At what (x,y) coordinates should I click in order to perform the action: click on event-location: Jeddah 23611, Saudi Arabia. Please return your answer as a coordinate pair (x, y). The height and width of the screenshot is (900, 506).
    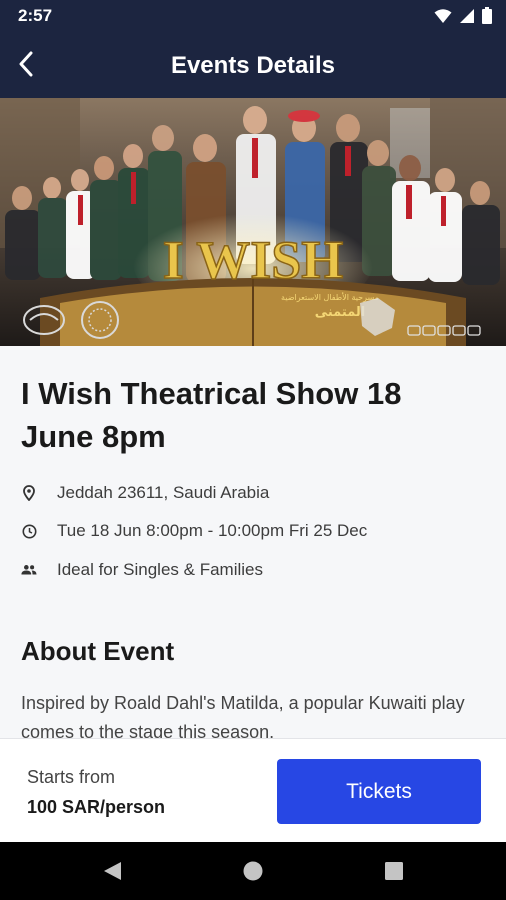
    Looking at the image, I should click on (163, 492).